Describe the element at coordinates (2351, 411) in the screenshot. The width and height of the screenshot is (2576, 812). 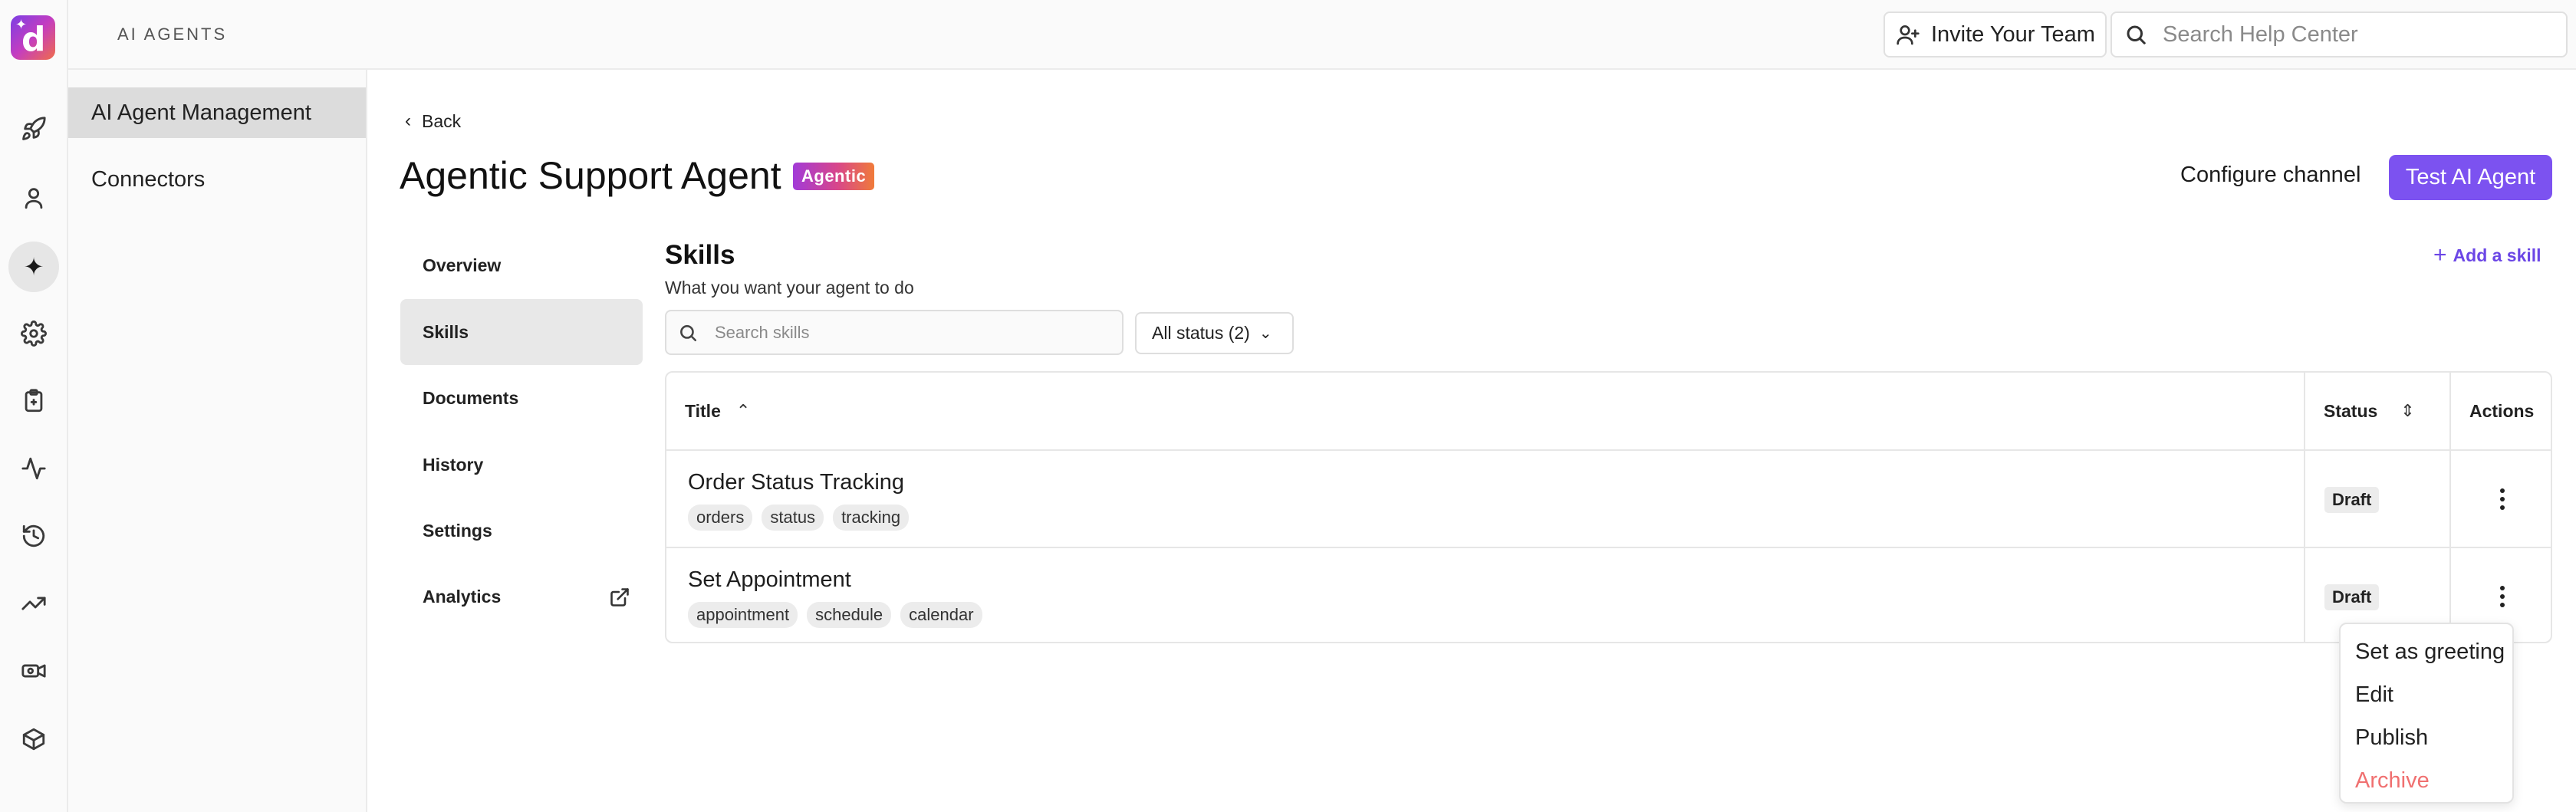
I see `column-status-label: Status` at that location.